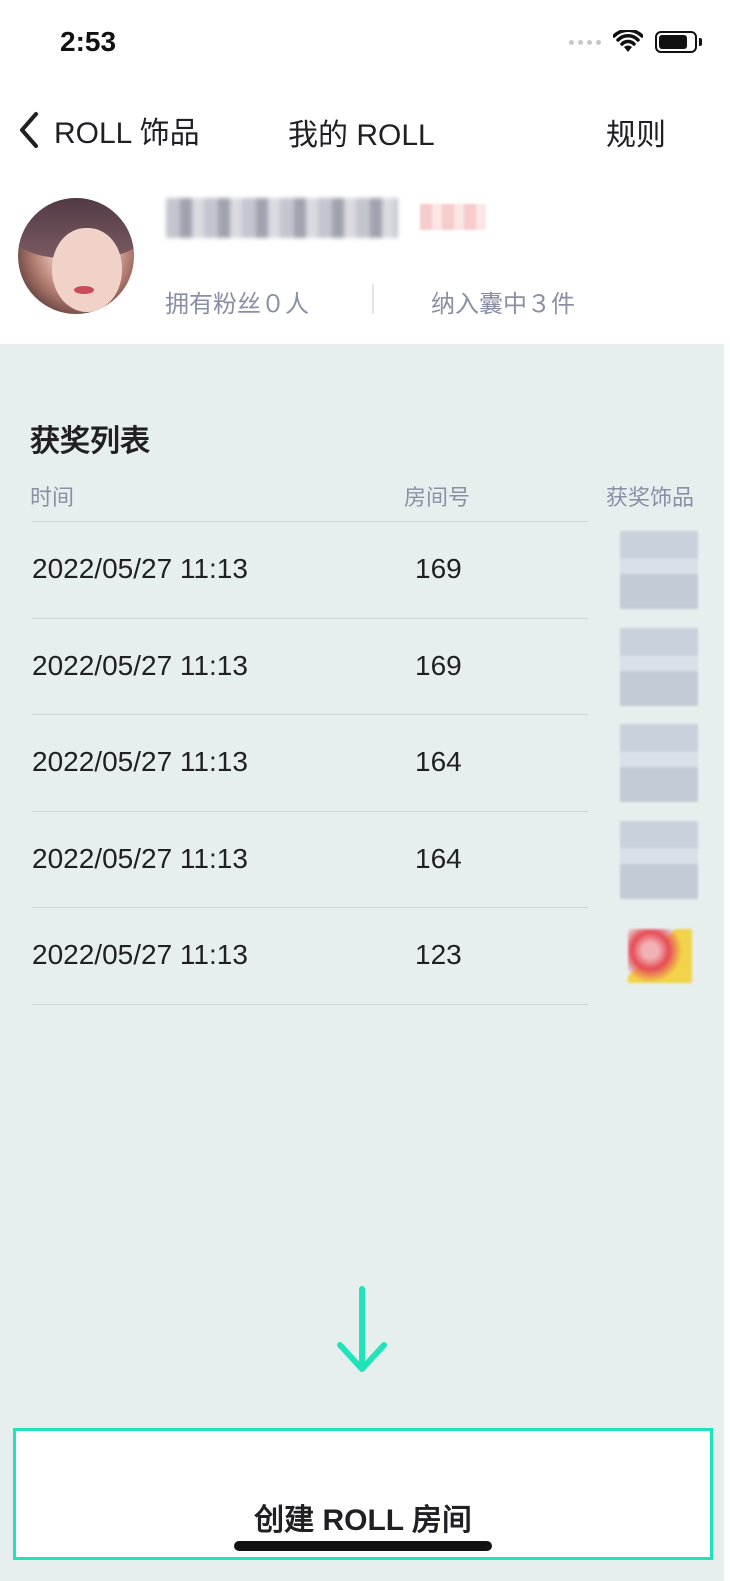  I want to click on chevron-left-icon, so click(29, 130).